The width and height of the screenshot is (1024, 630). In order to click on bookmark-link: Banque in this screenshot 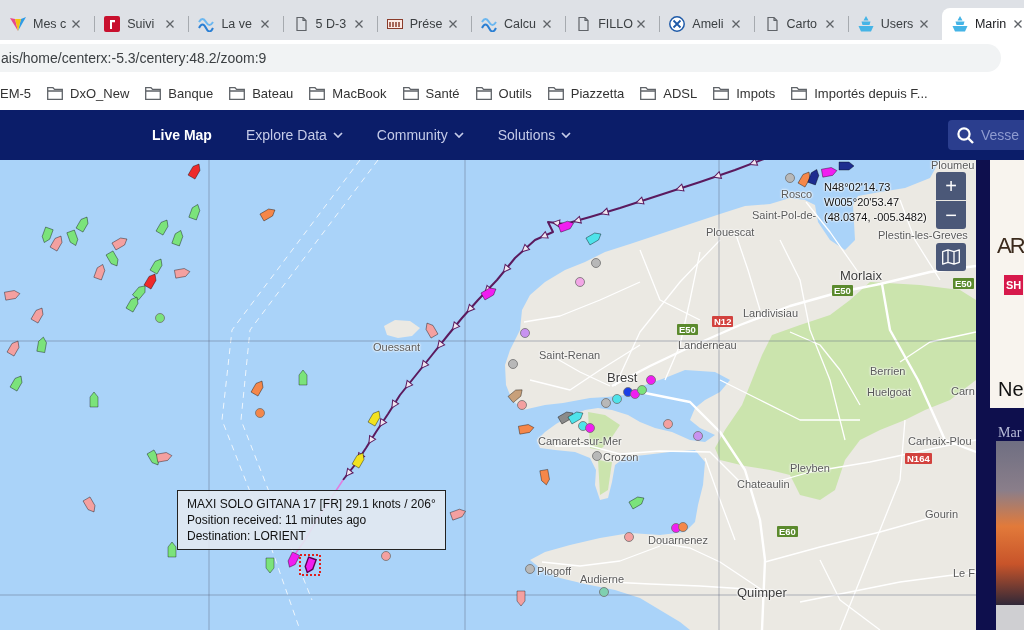, I will do `click(179, 93)`.